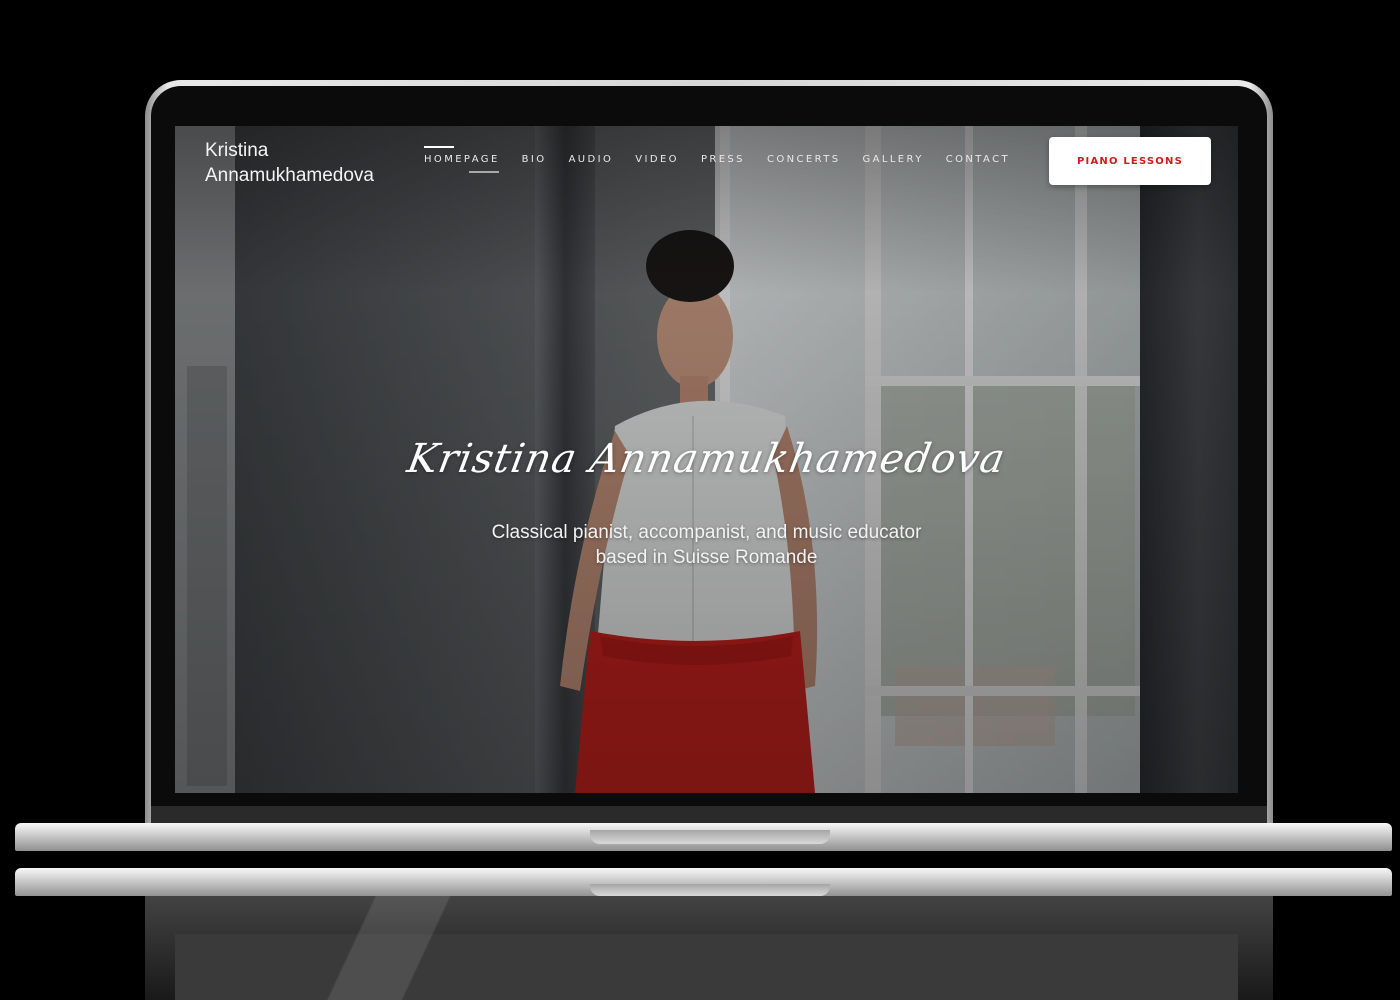 Image resolution: width=1400 pixels, height=1000 pixels. What do you see at coordinates (723, 159) in the screenshot?
I see `nav-press: PRESS` at bounding box center [723, 159].